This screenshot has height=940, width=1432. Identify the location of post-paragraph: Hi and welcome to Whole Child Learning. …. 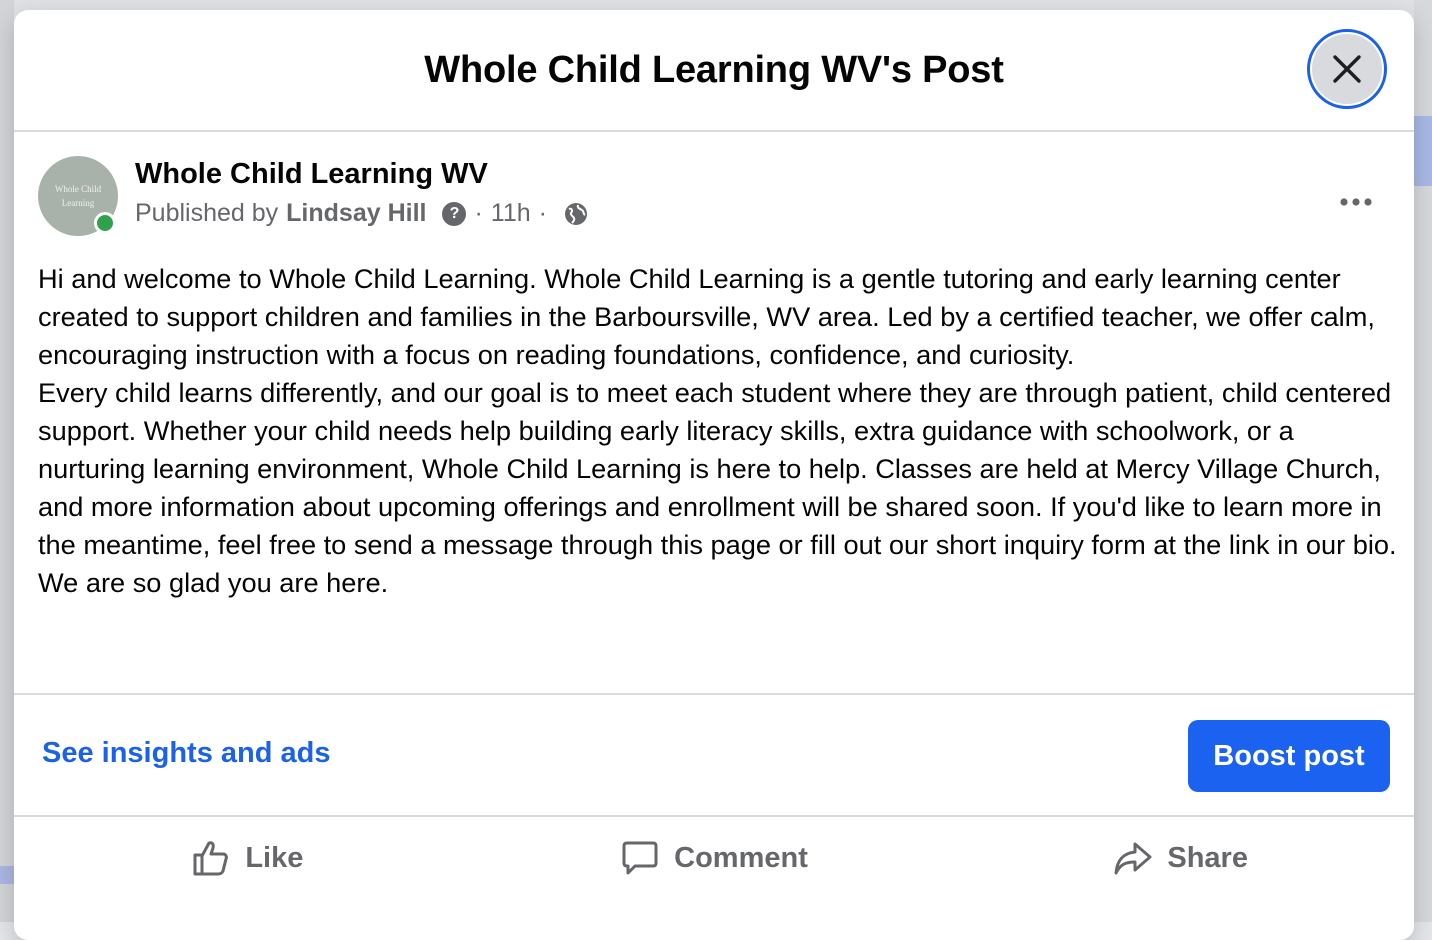
(706, 316).